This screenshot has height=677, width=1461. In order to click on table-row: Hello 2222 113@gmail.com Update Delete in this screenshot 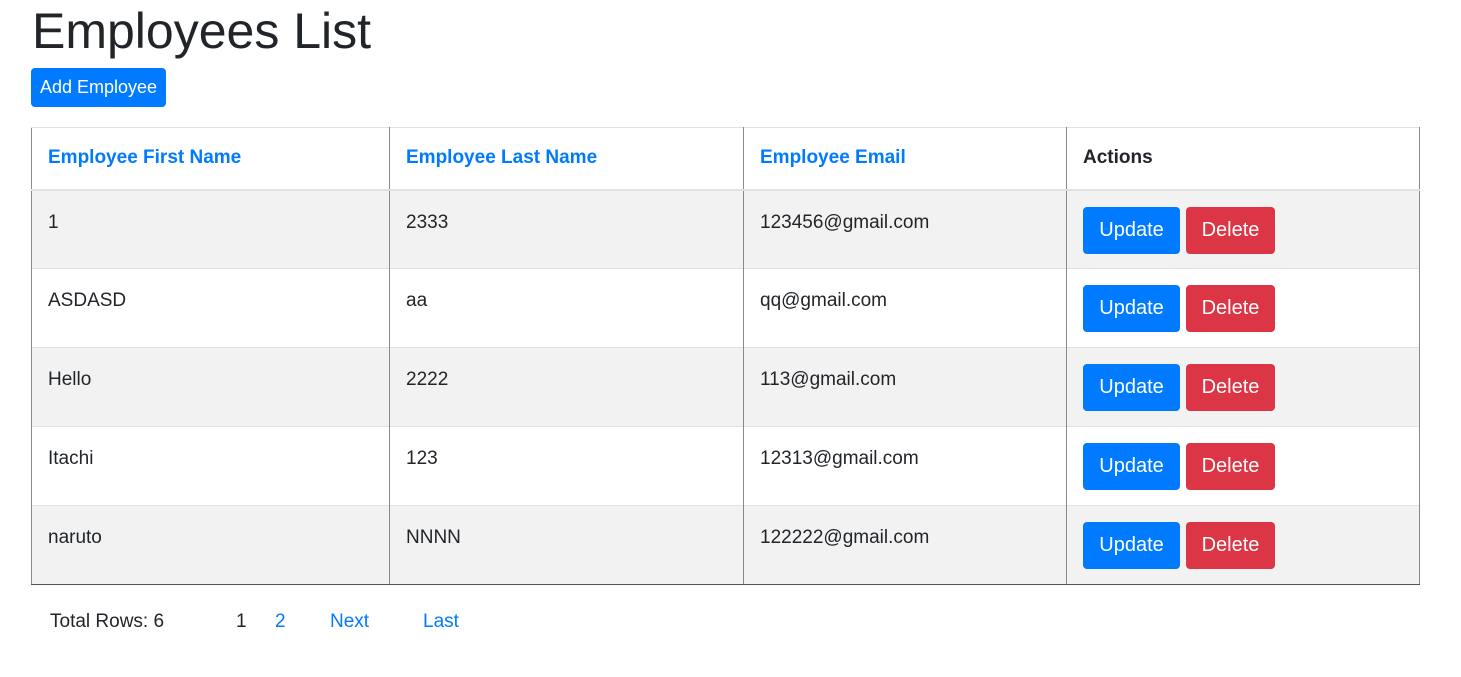, I will do `click(725, 387)`.